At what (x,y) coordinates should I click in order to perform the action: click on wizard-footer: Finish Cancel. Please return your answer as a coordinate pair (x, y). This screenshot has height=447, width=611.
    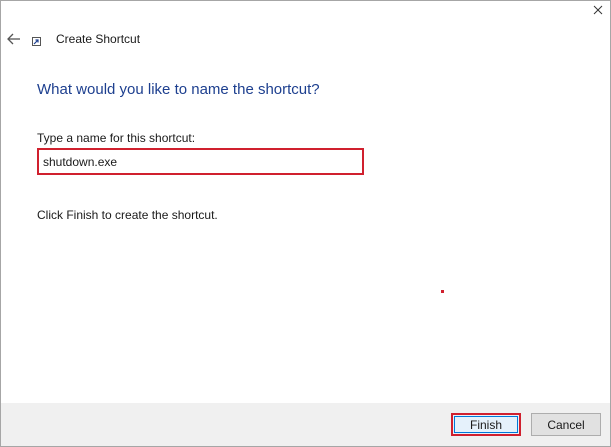
    Looking at the image, I should click on (305, 424).